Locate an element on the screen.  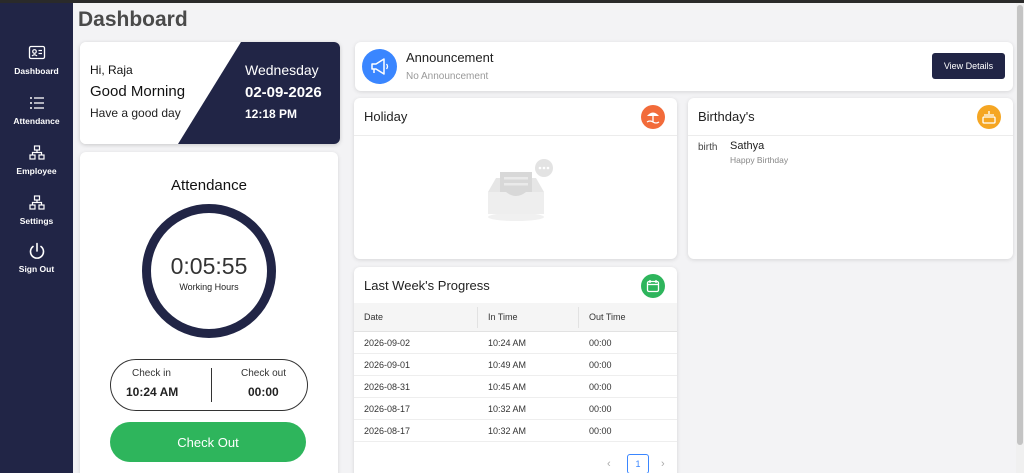
current-time: 12:18 PM is located at coordinates (271, 114).